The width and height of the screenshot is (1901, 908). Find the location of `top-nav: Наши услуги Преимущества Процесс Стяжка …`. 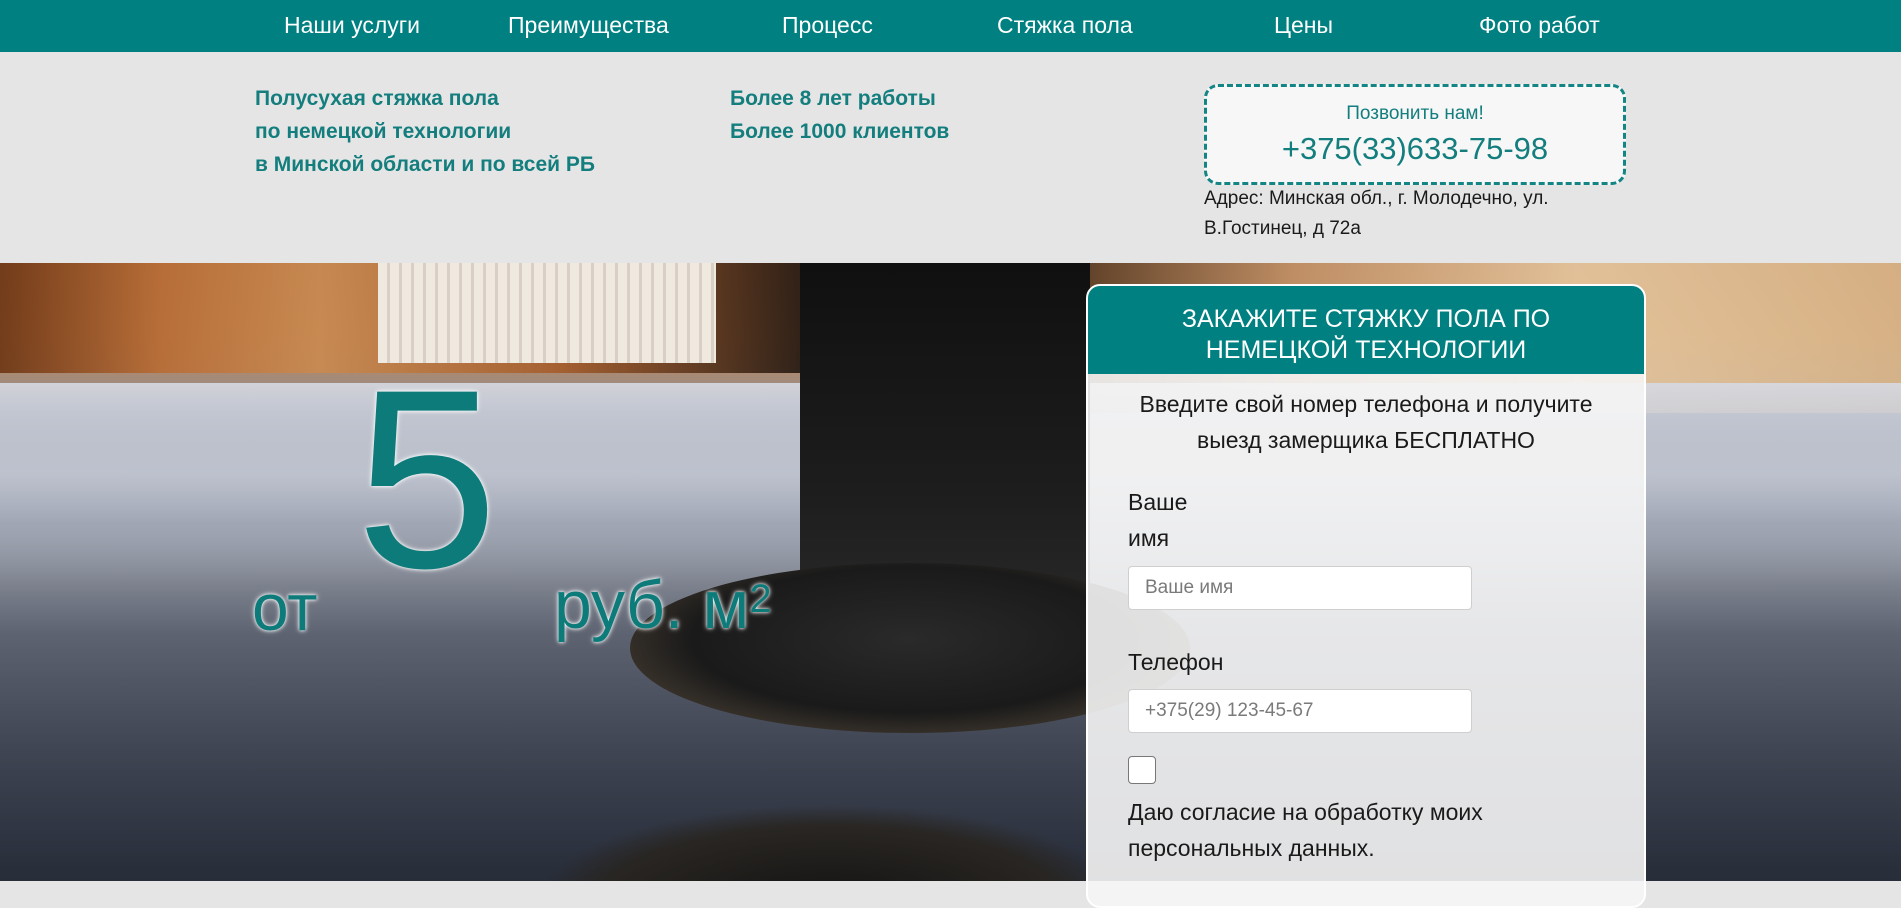

top-nav: Наши услуги Преимущества Процесс Стяжка … is located at coordinates (950, 26).